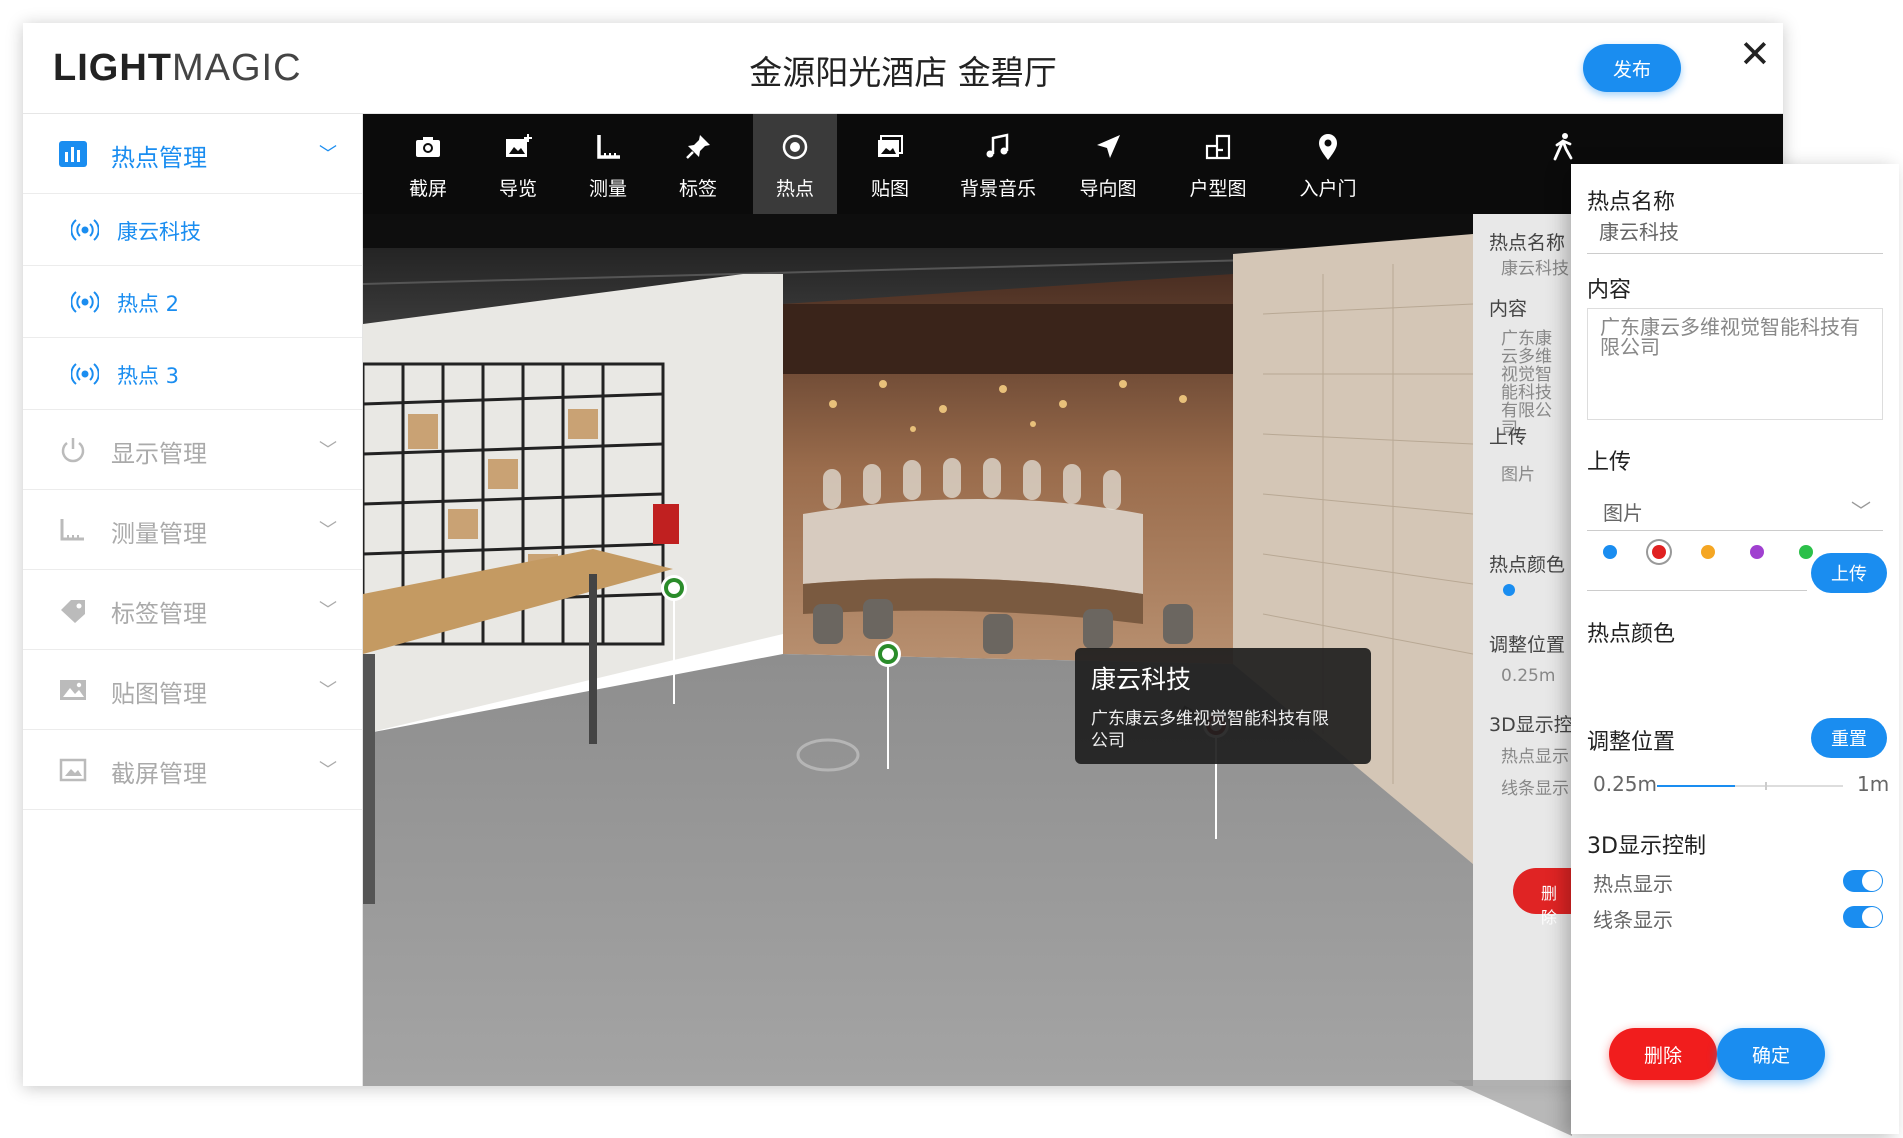 This screenshot has width=1903, height=1138. What do you see at coordinates (73, 611) in the screenshot?
I see `tag-icon` at bounding box center [73, 611].